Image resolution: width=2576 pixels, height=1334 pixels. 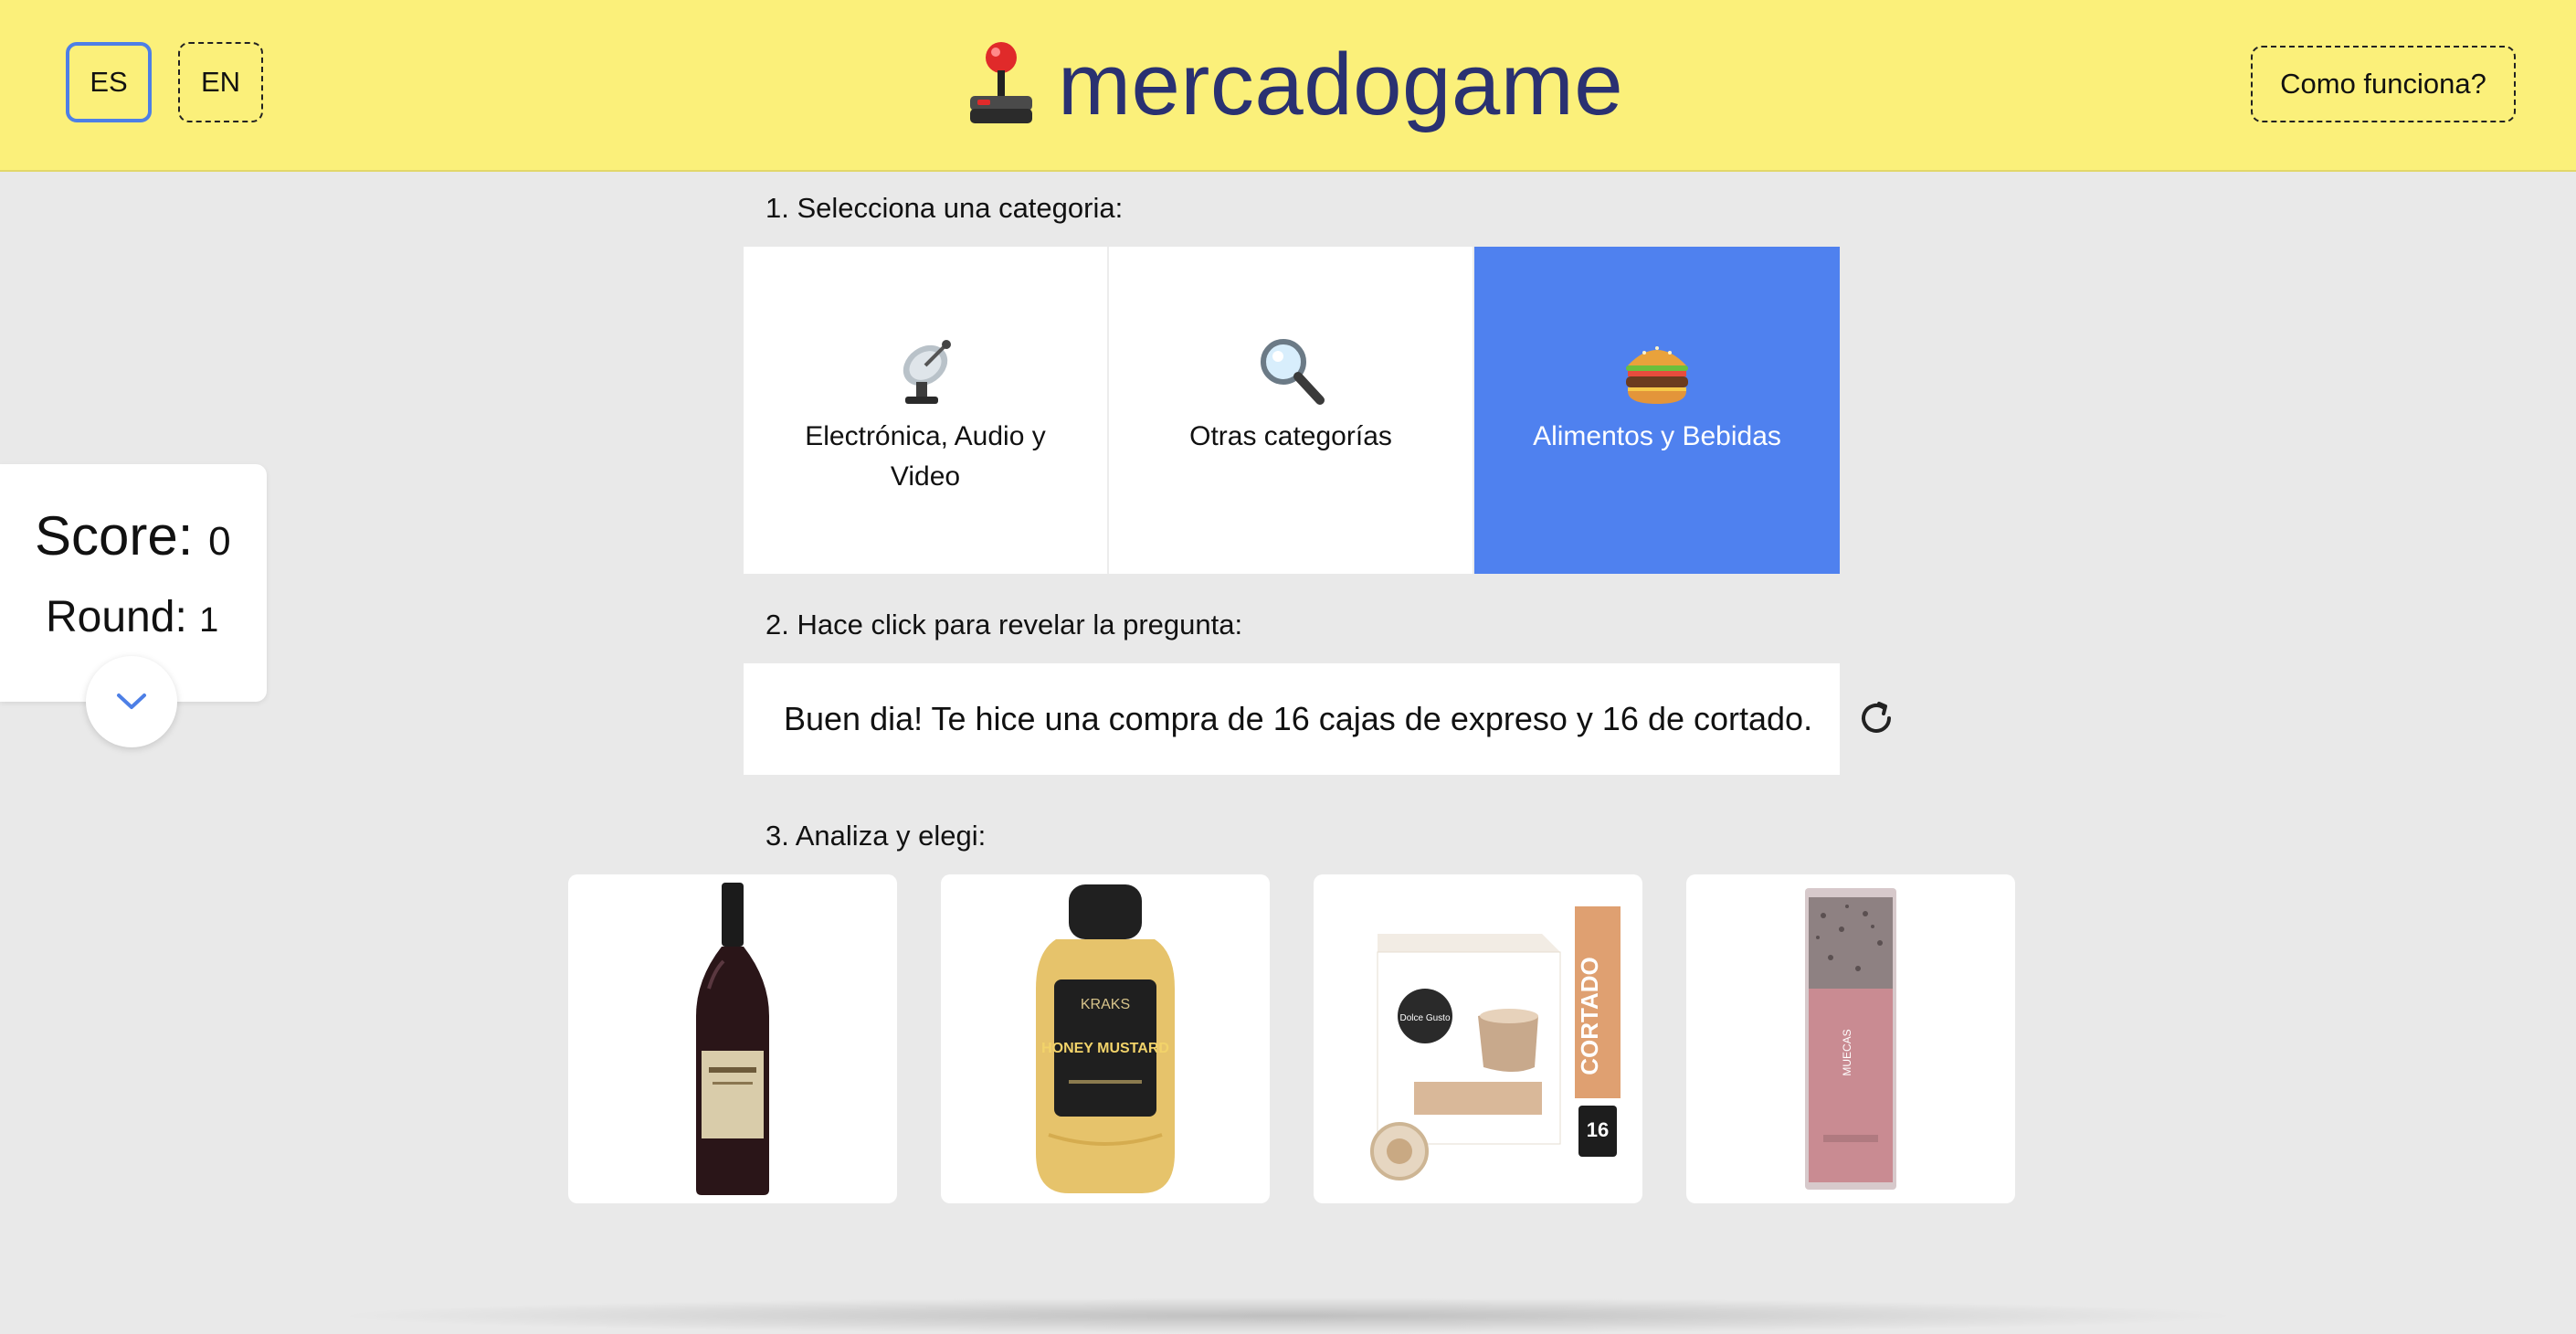 I want to click on expand-score-button, so click(x=131, y=701).